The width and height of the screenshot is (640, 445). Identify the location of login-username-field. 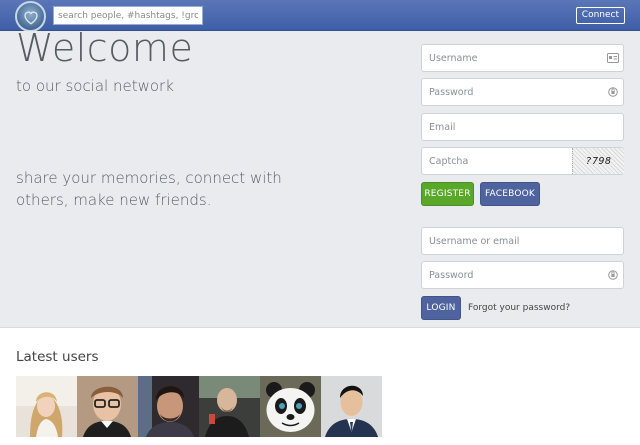
(522, 241).